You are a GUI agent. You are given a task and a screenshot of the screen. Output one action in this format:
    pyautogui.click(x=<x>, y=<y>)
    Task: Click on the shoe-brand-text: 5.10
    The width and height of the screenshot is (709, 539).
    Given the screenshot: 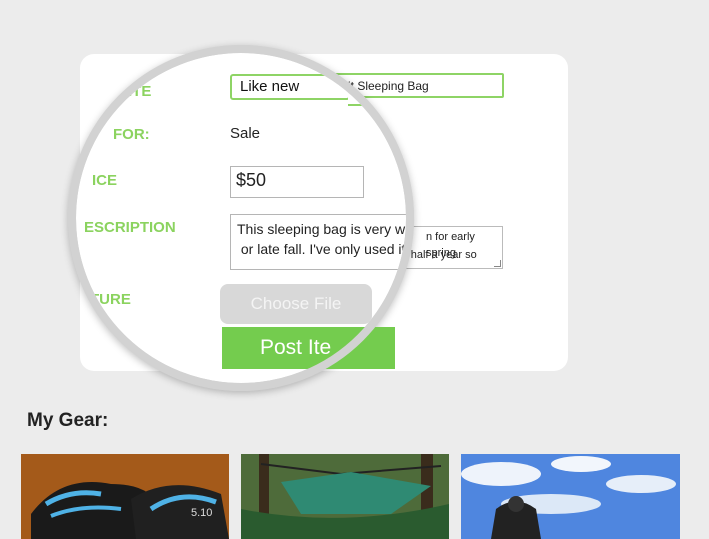 What is the action you would take?
    pyautogui.click(x=201, y=513)
    